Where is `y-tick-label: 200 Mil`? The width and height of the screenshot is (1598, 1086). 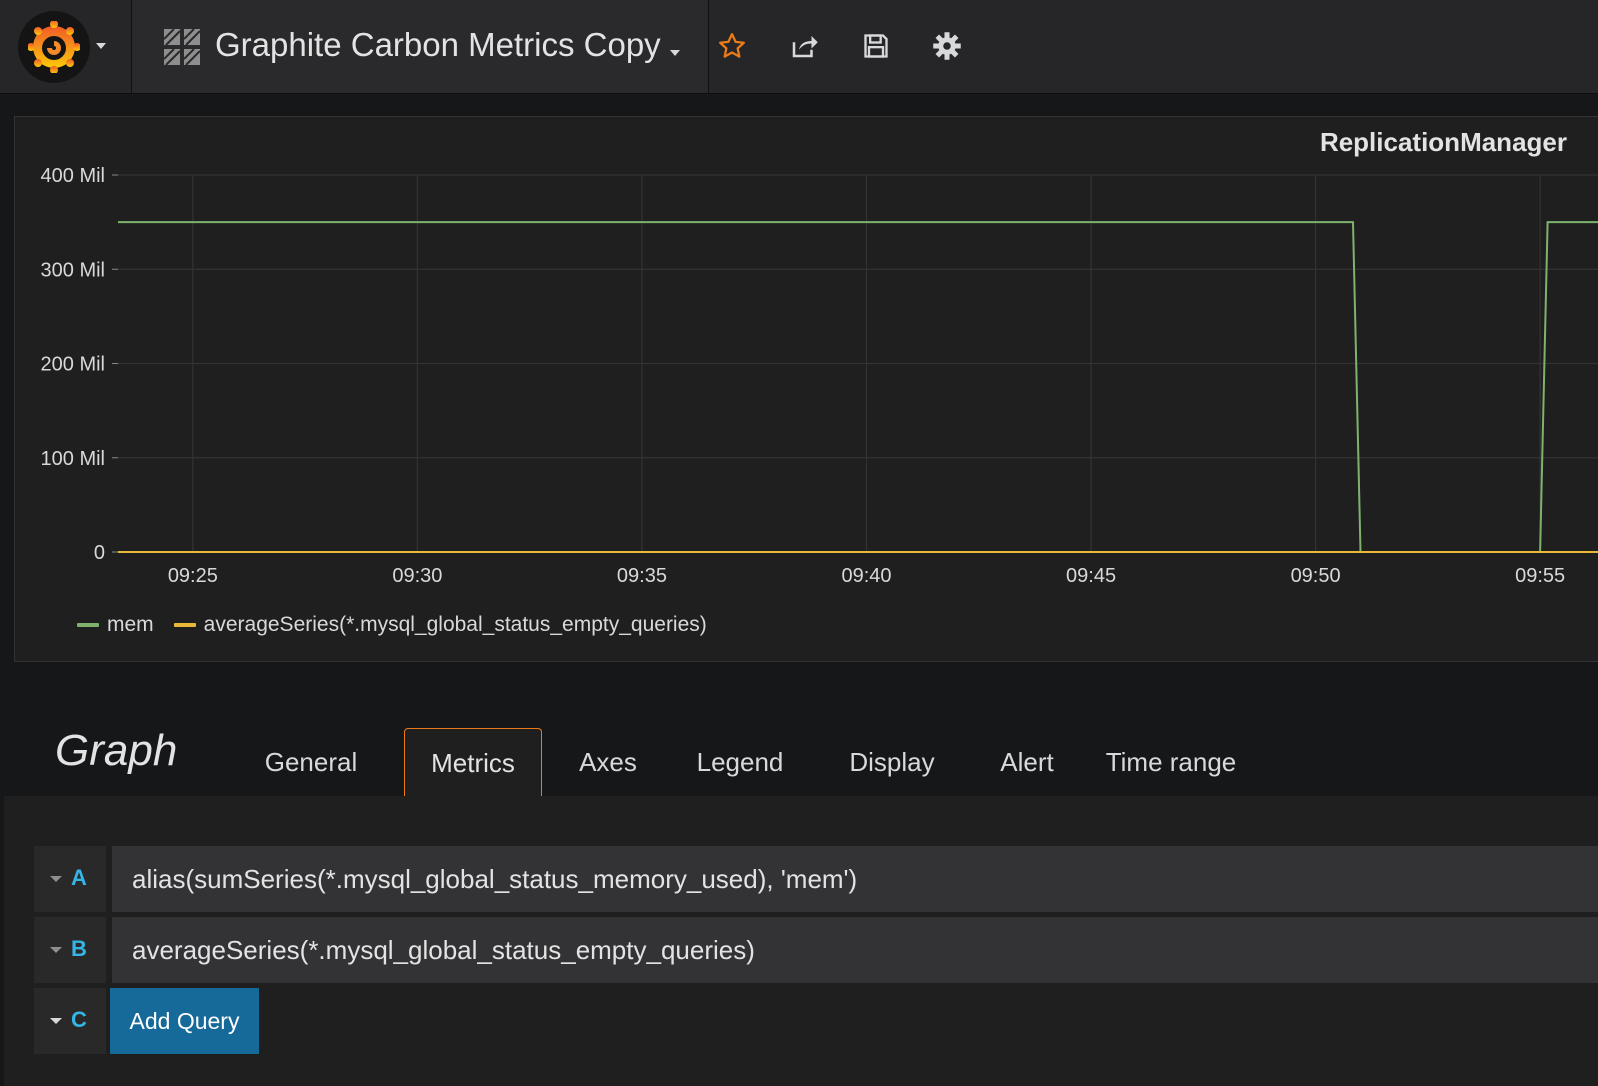
y-tick-label: 200 Mil is located at coordinates (73, 365).